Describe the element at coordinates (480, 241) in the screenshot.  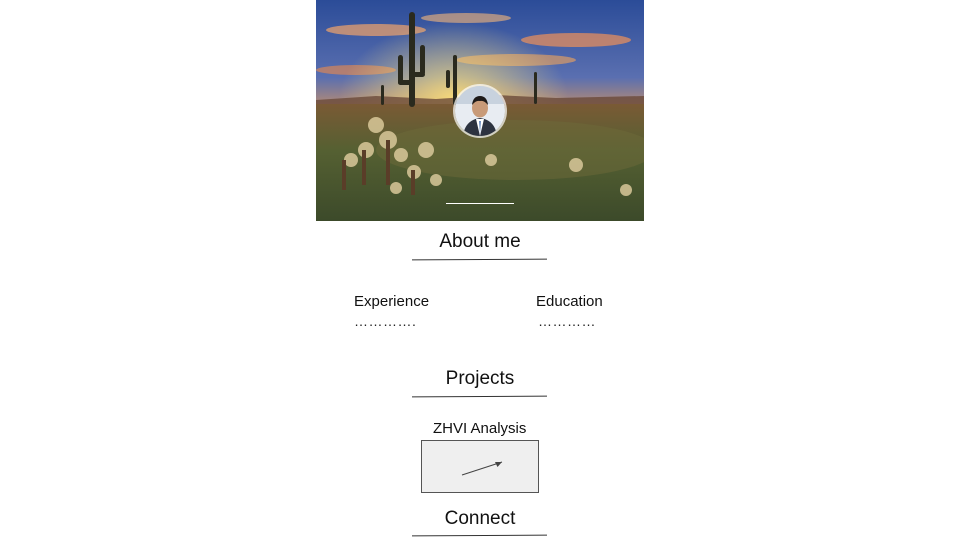
I see `about-section-title: About me` at that location.